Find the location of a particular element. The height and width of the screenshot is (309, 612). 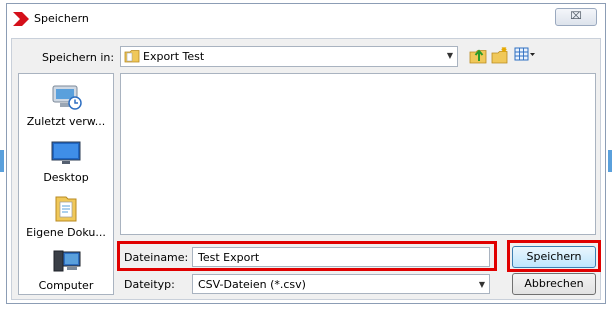

up-folder-icon is located at coordinates (478, 55).